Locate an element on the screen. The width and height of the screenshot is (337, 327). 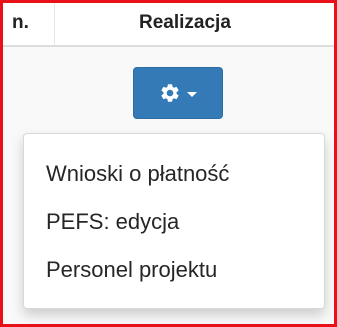
menu-item-pefs-edycja: PEFS: edycja is located at coordinates (174, 222).